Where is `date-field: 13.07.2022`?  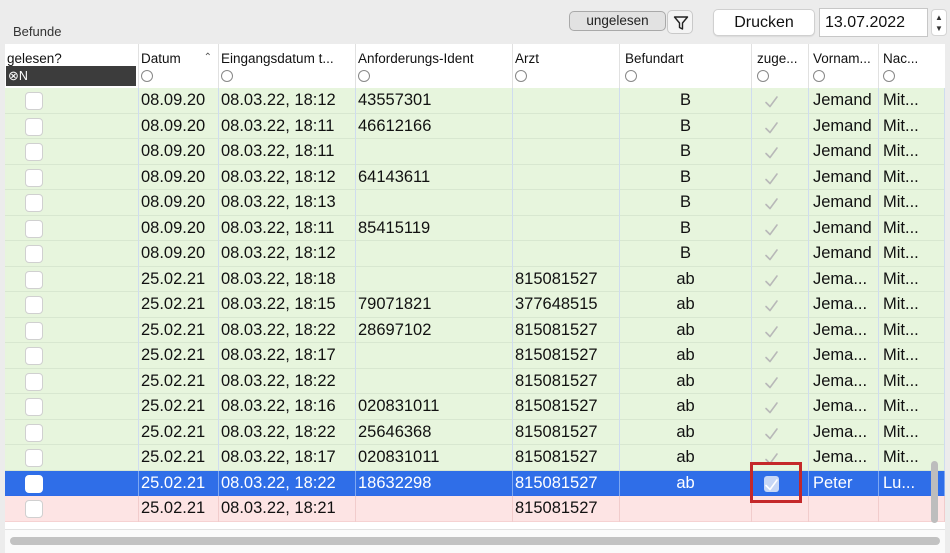 date-field: 13.07.2022 is located at coordinates (873, 22).